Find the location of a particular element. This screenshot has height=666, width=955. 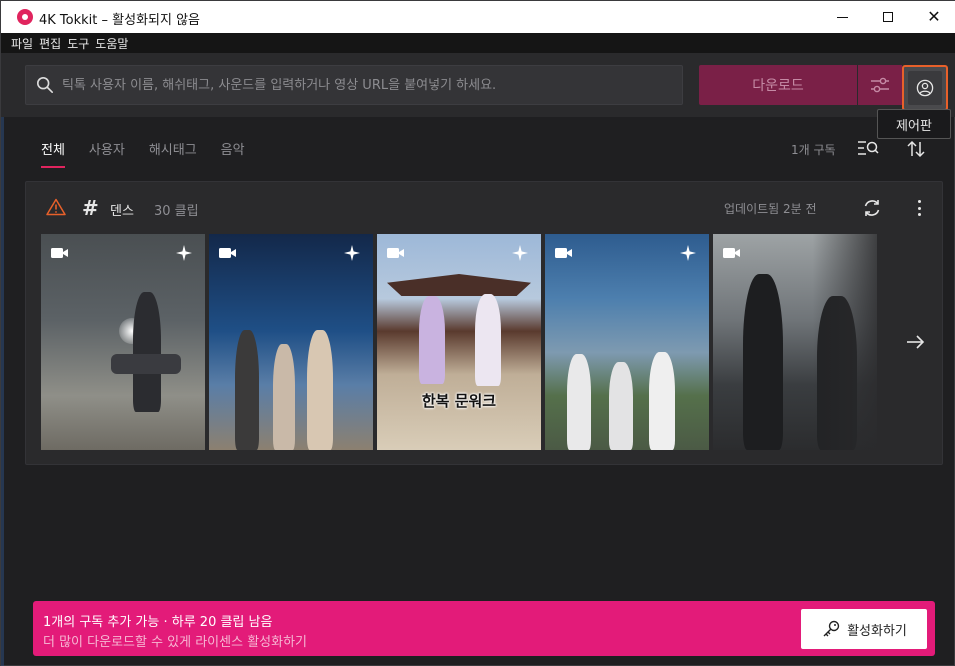

more-vertical-icon is located at coordinates (919, 208).